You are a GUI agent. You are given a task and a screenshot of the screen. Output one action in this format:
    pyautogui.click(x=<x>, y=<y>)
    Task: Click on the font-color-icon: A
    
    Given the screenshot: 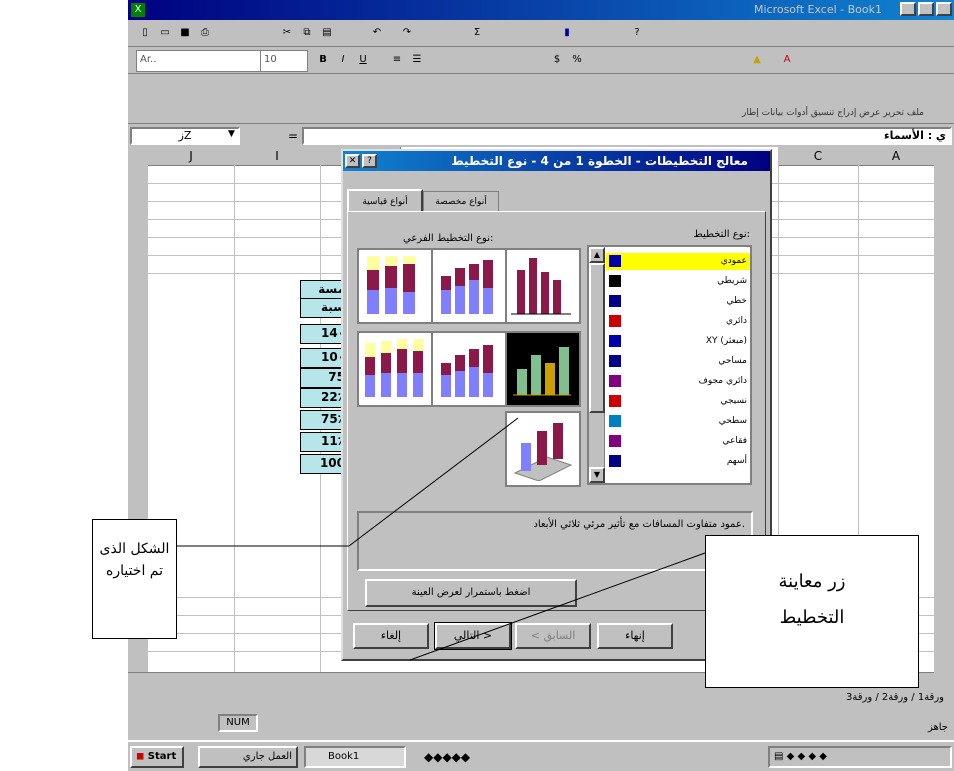 What is the action you would take?
    pyautogui.click(x=787, y=60)
    